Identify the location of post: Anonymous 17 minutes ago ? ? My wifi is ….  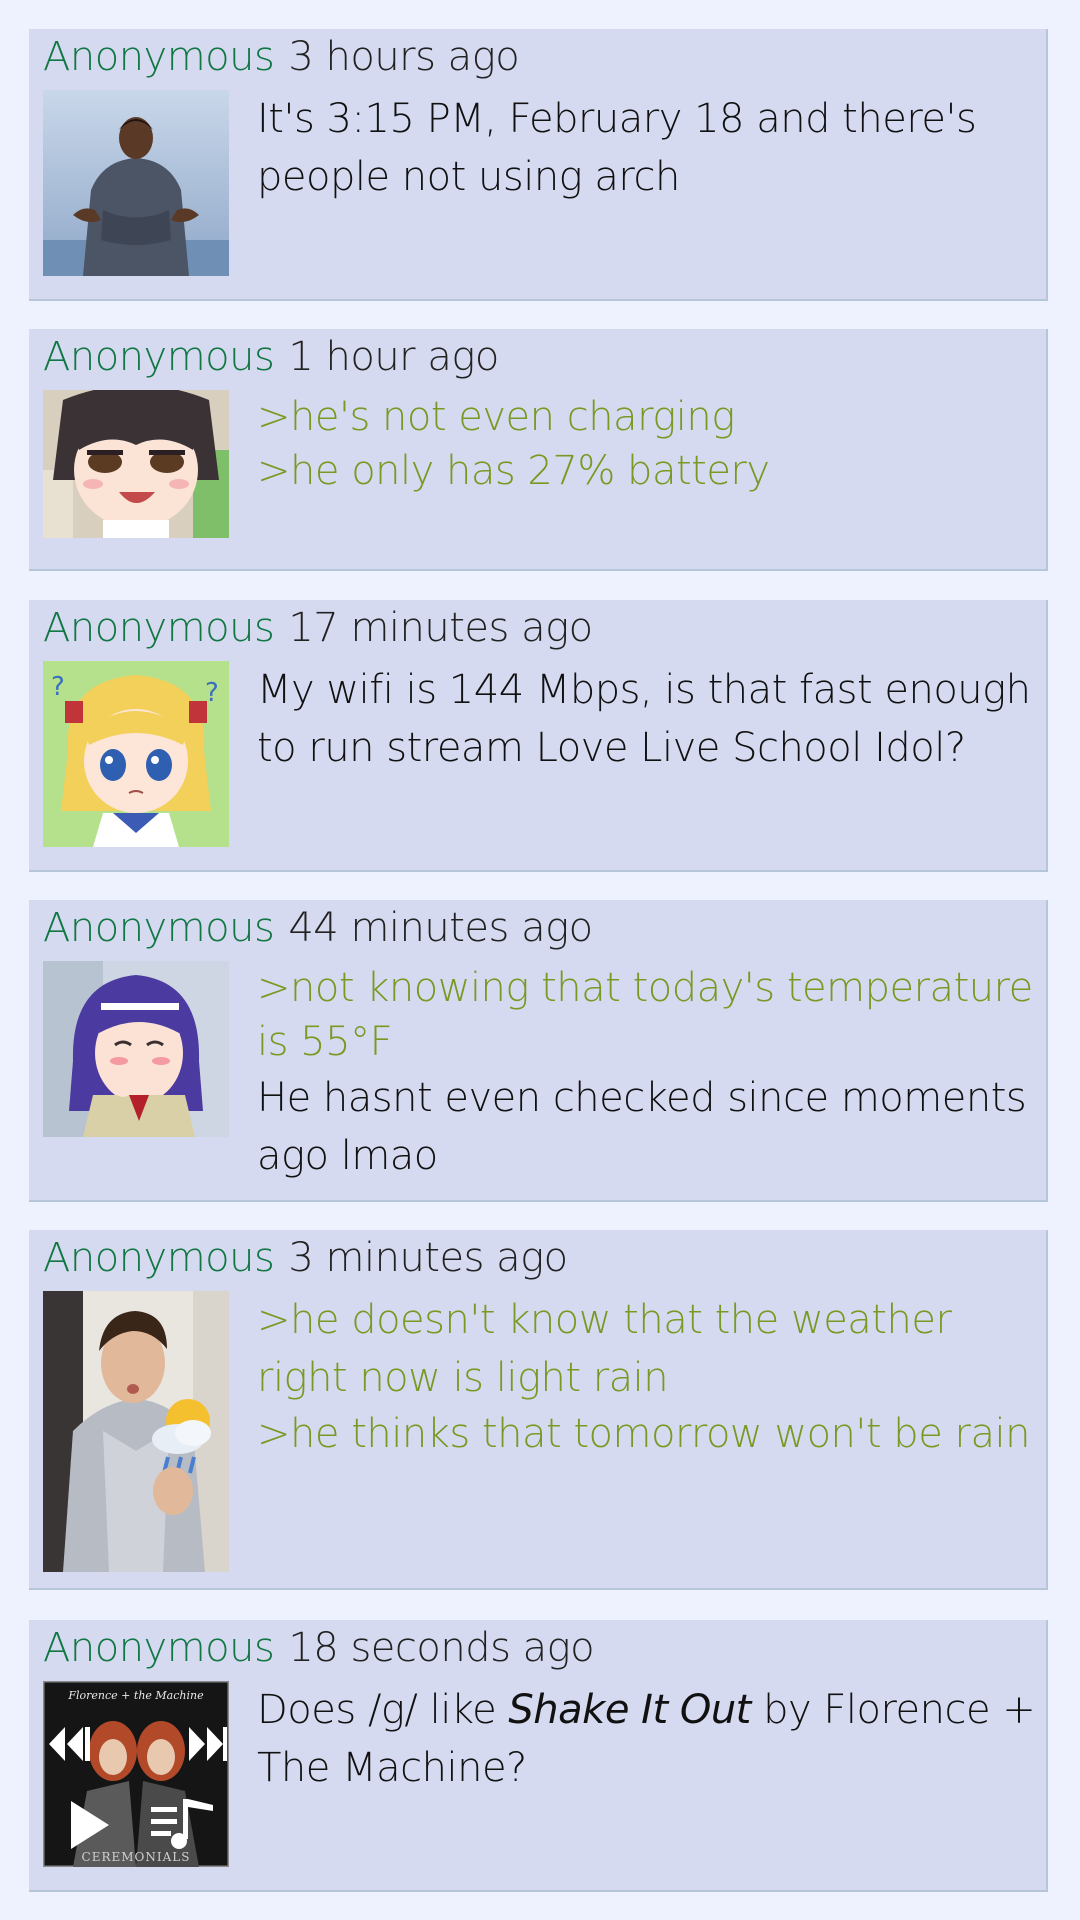
(538, 736).